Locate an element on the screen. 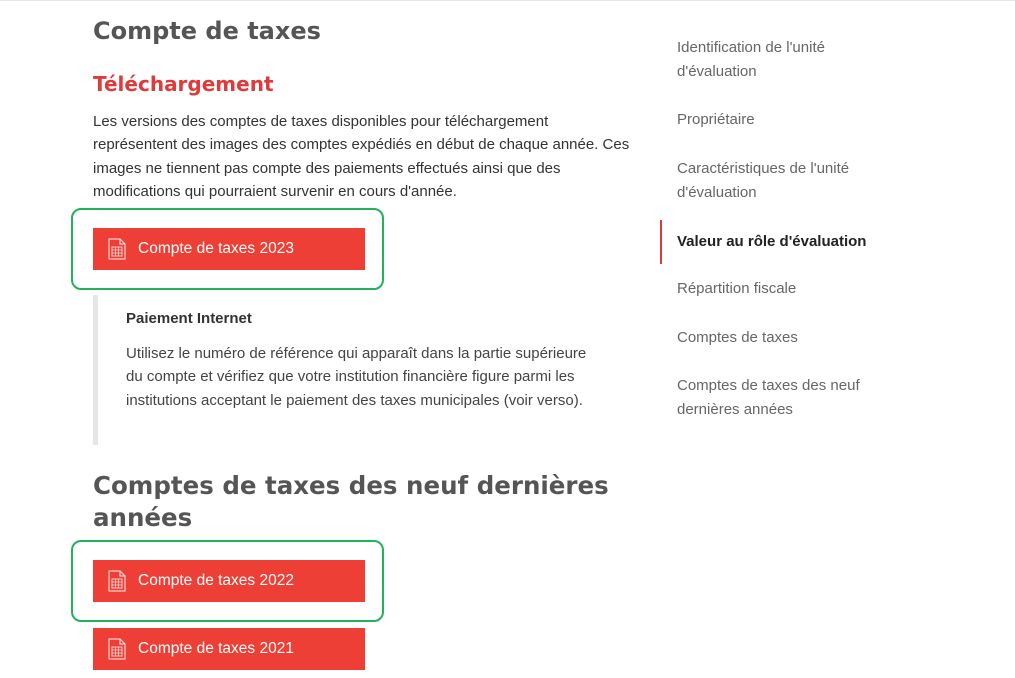  sidebar-item-identification: Identification de l'unité d'évaluation is located at coordinates (783, 59).